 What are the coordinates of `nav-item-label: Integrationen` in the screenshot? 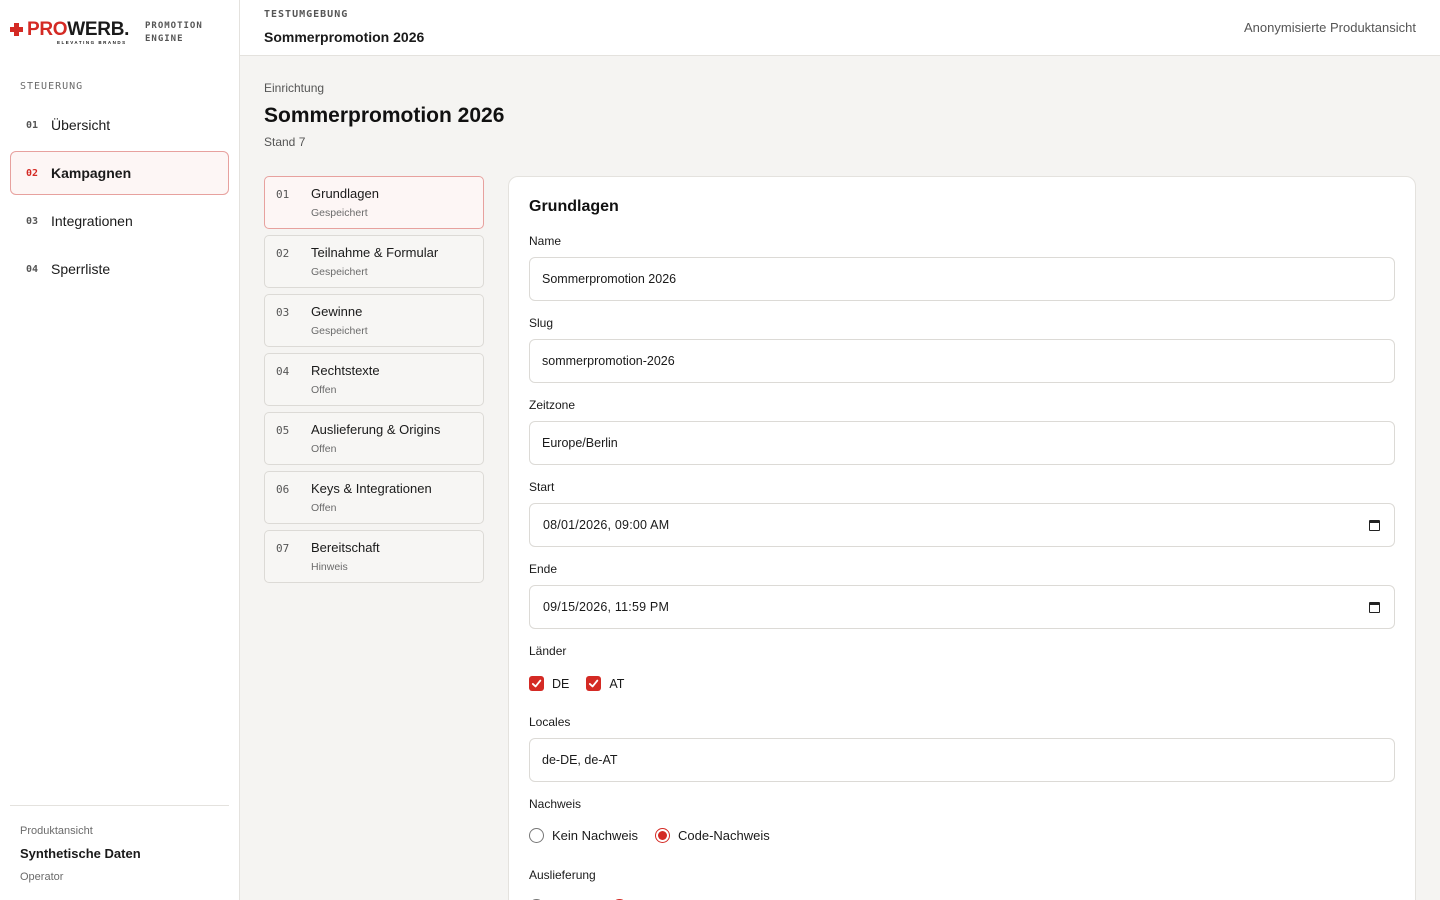 It's located at (92, 221).